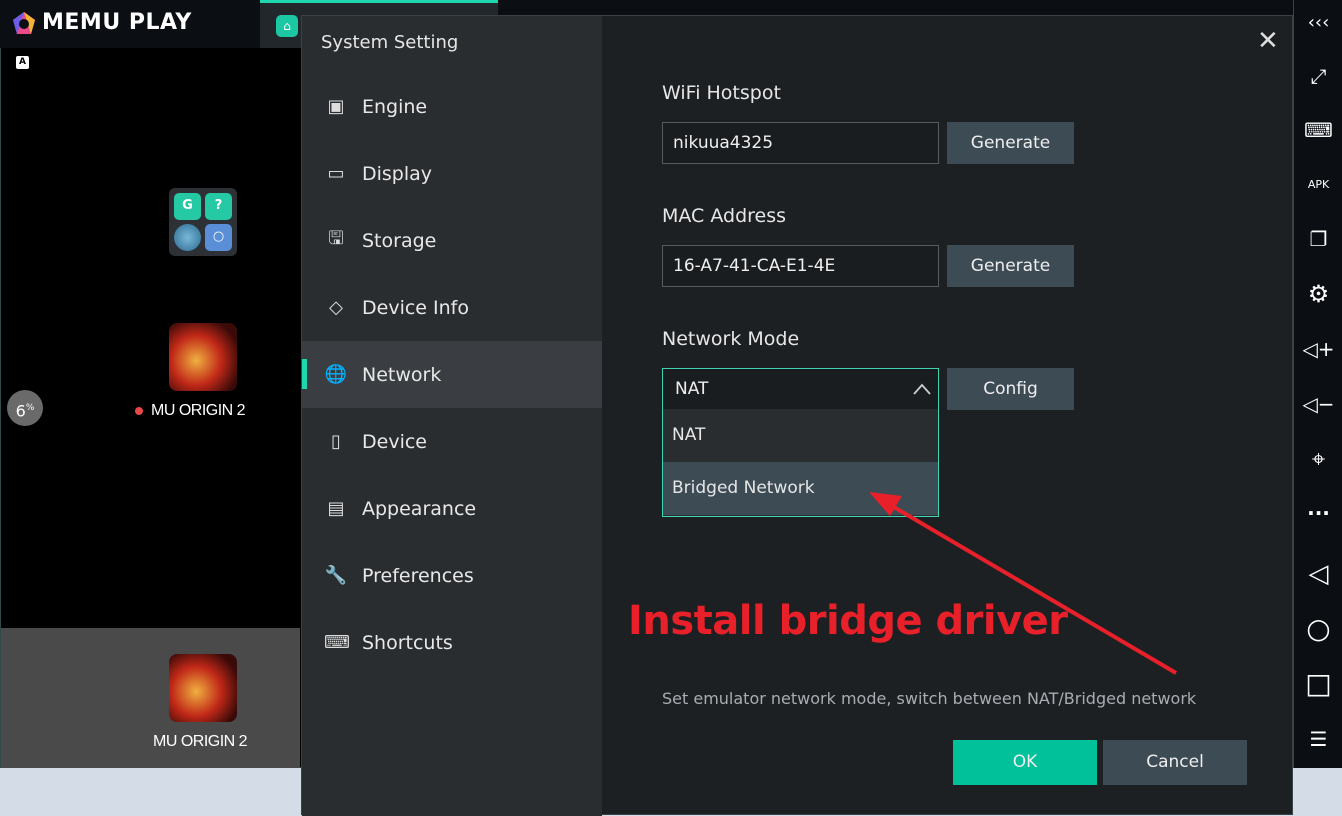  What do you see at coordinates (1318, 185) in the screenshot?
I see `apk-icon: APK` at bounding box center [1318, 185].